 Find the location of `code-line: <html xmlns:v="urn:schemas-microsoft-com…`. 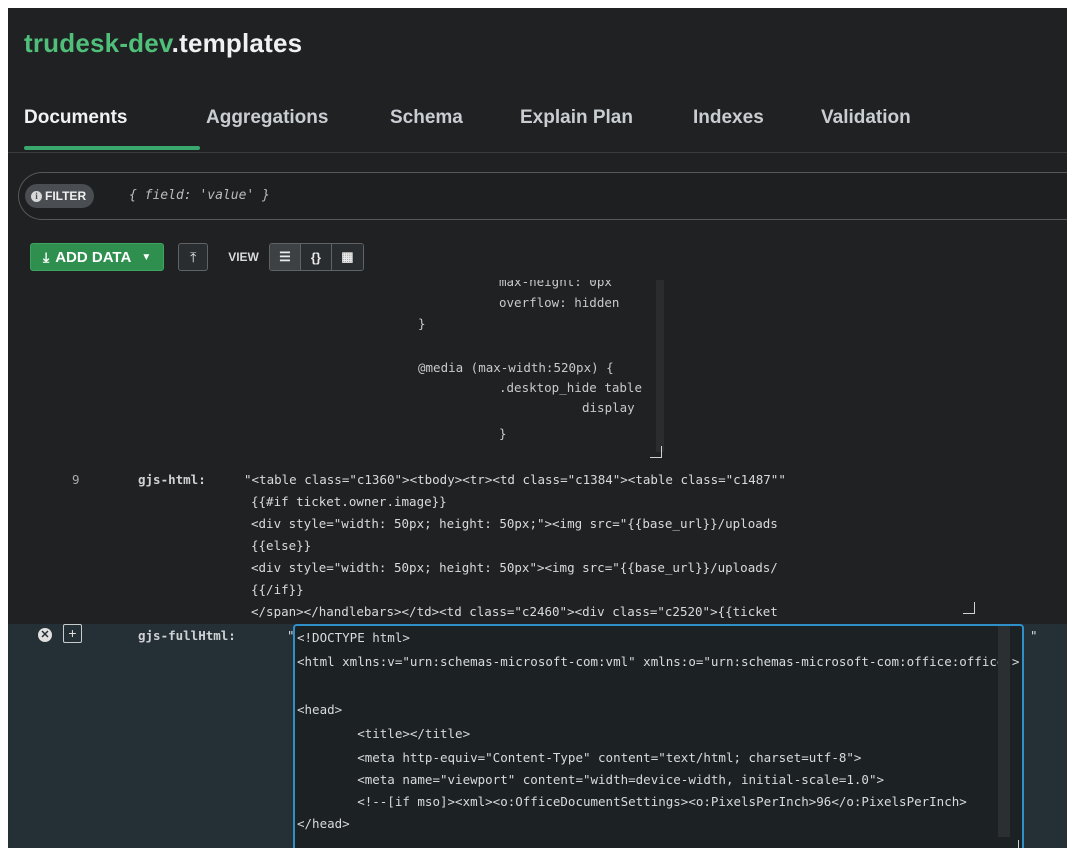

code-line: <html xmlns:v="urn:schemas-microsoft-com… is located at coordinates (658, 661).